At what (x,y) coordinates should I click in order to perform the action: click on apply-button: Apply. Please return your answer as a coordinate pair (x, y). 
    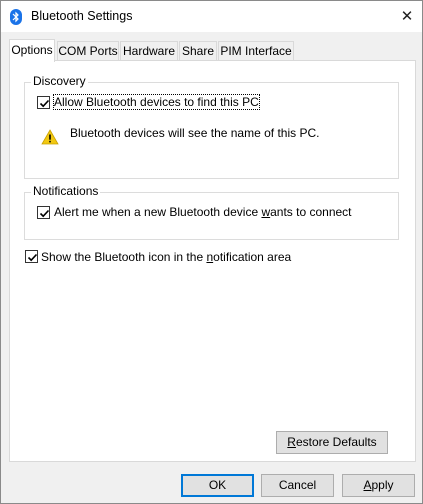
    Looking at the image, I should click on (378, 485).